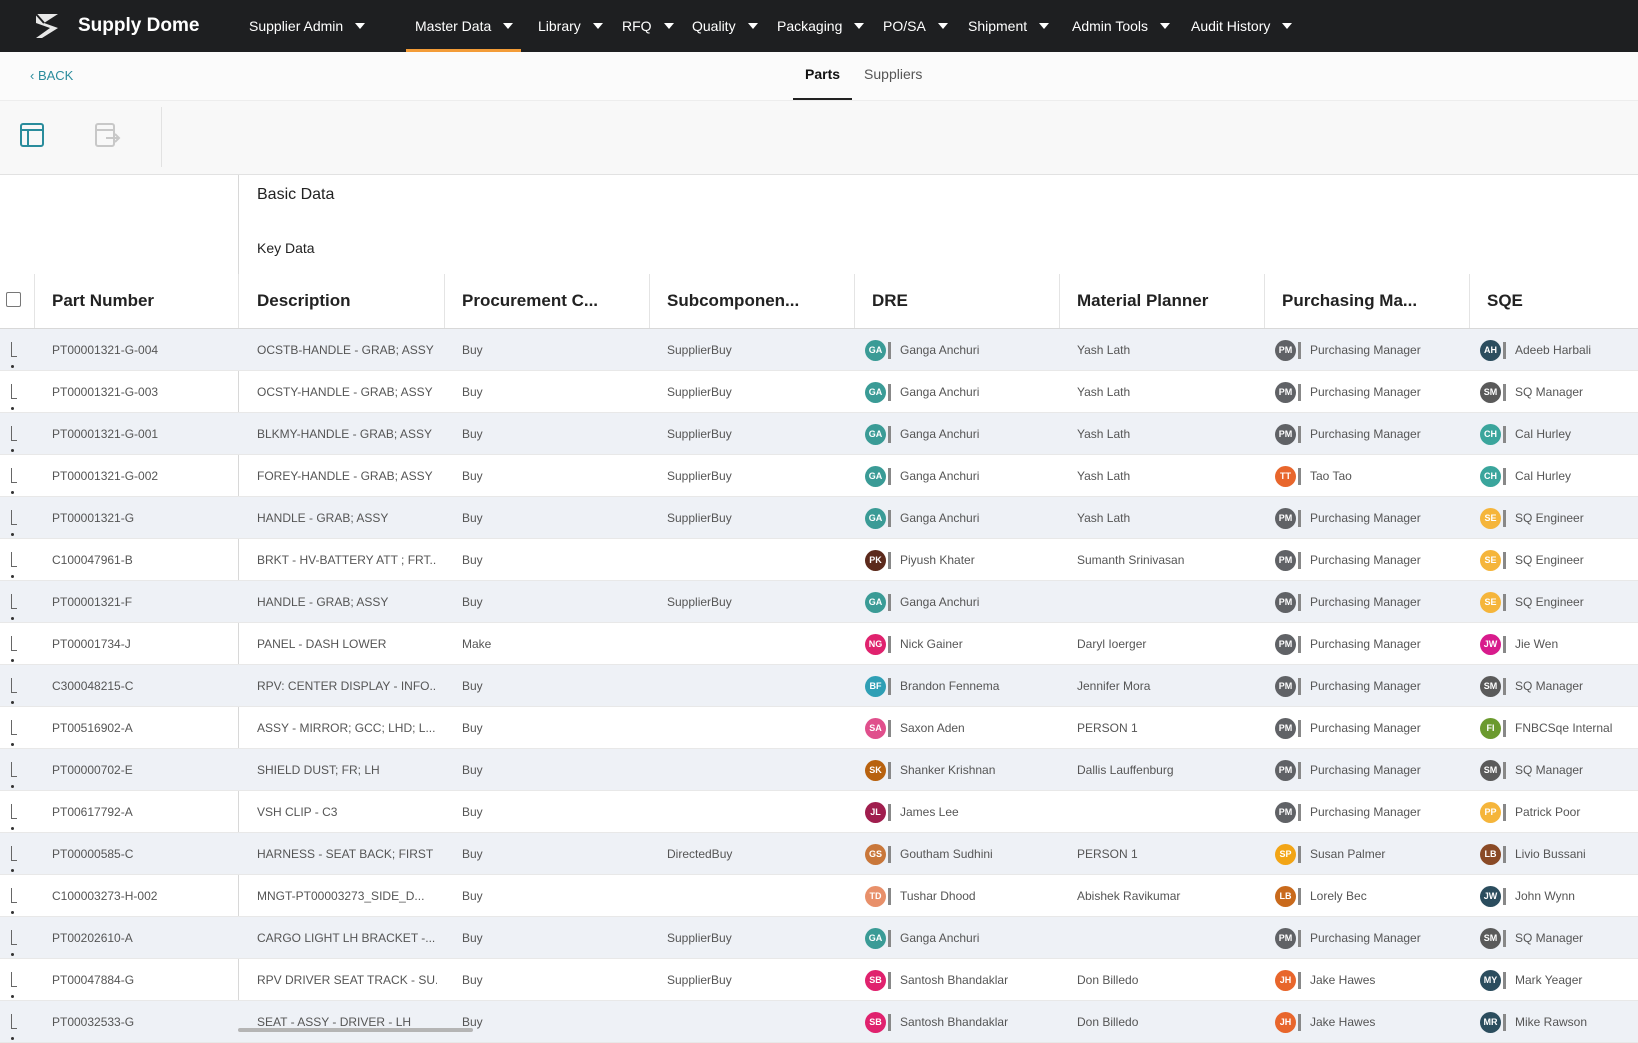 This screenshot has width=1638, height=1043. I want to click on tab-suppliers: Suppliers, so click(893, 76).